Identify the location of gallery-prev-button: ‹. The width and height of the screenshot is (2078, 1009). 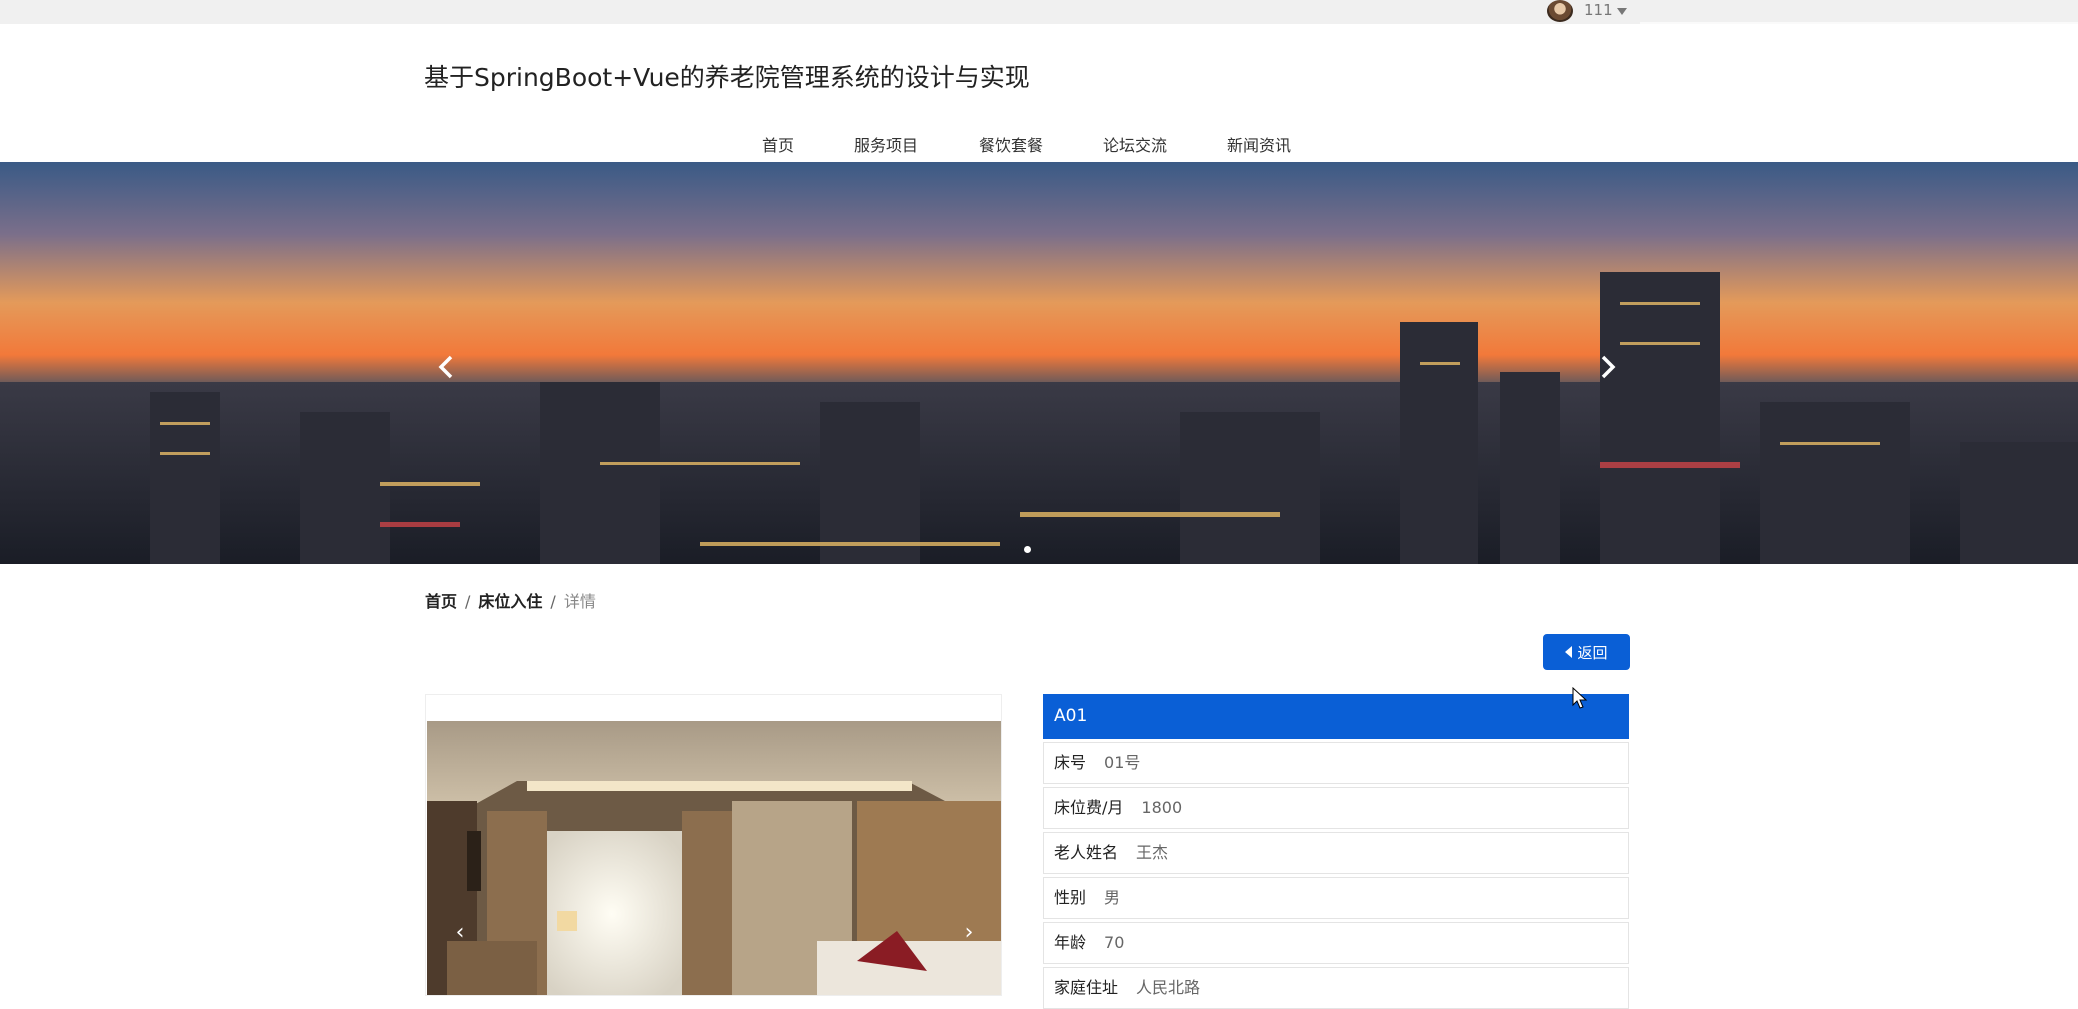
(460, 933).